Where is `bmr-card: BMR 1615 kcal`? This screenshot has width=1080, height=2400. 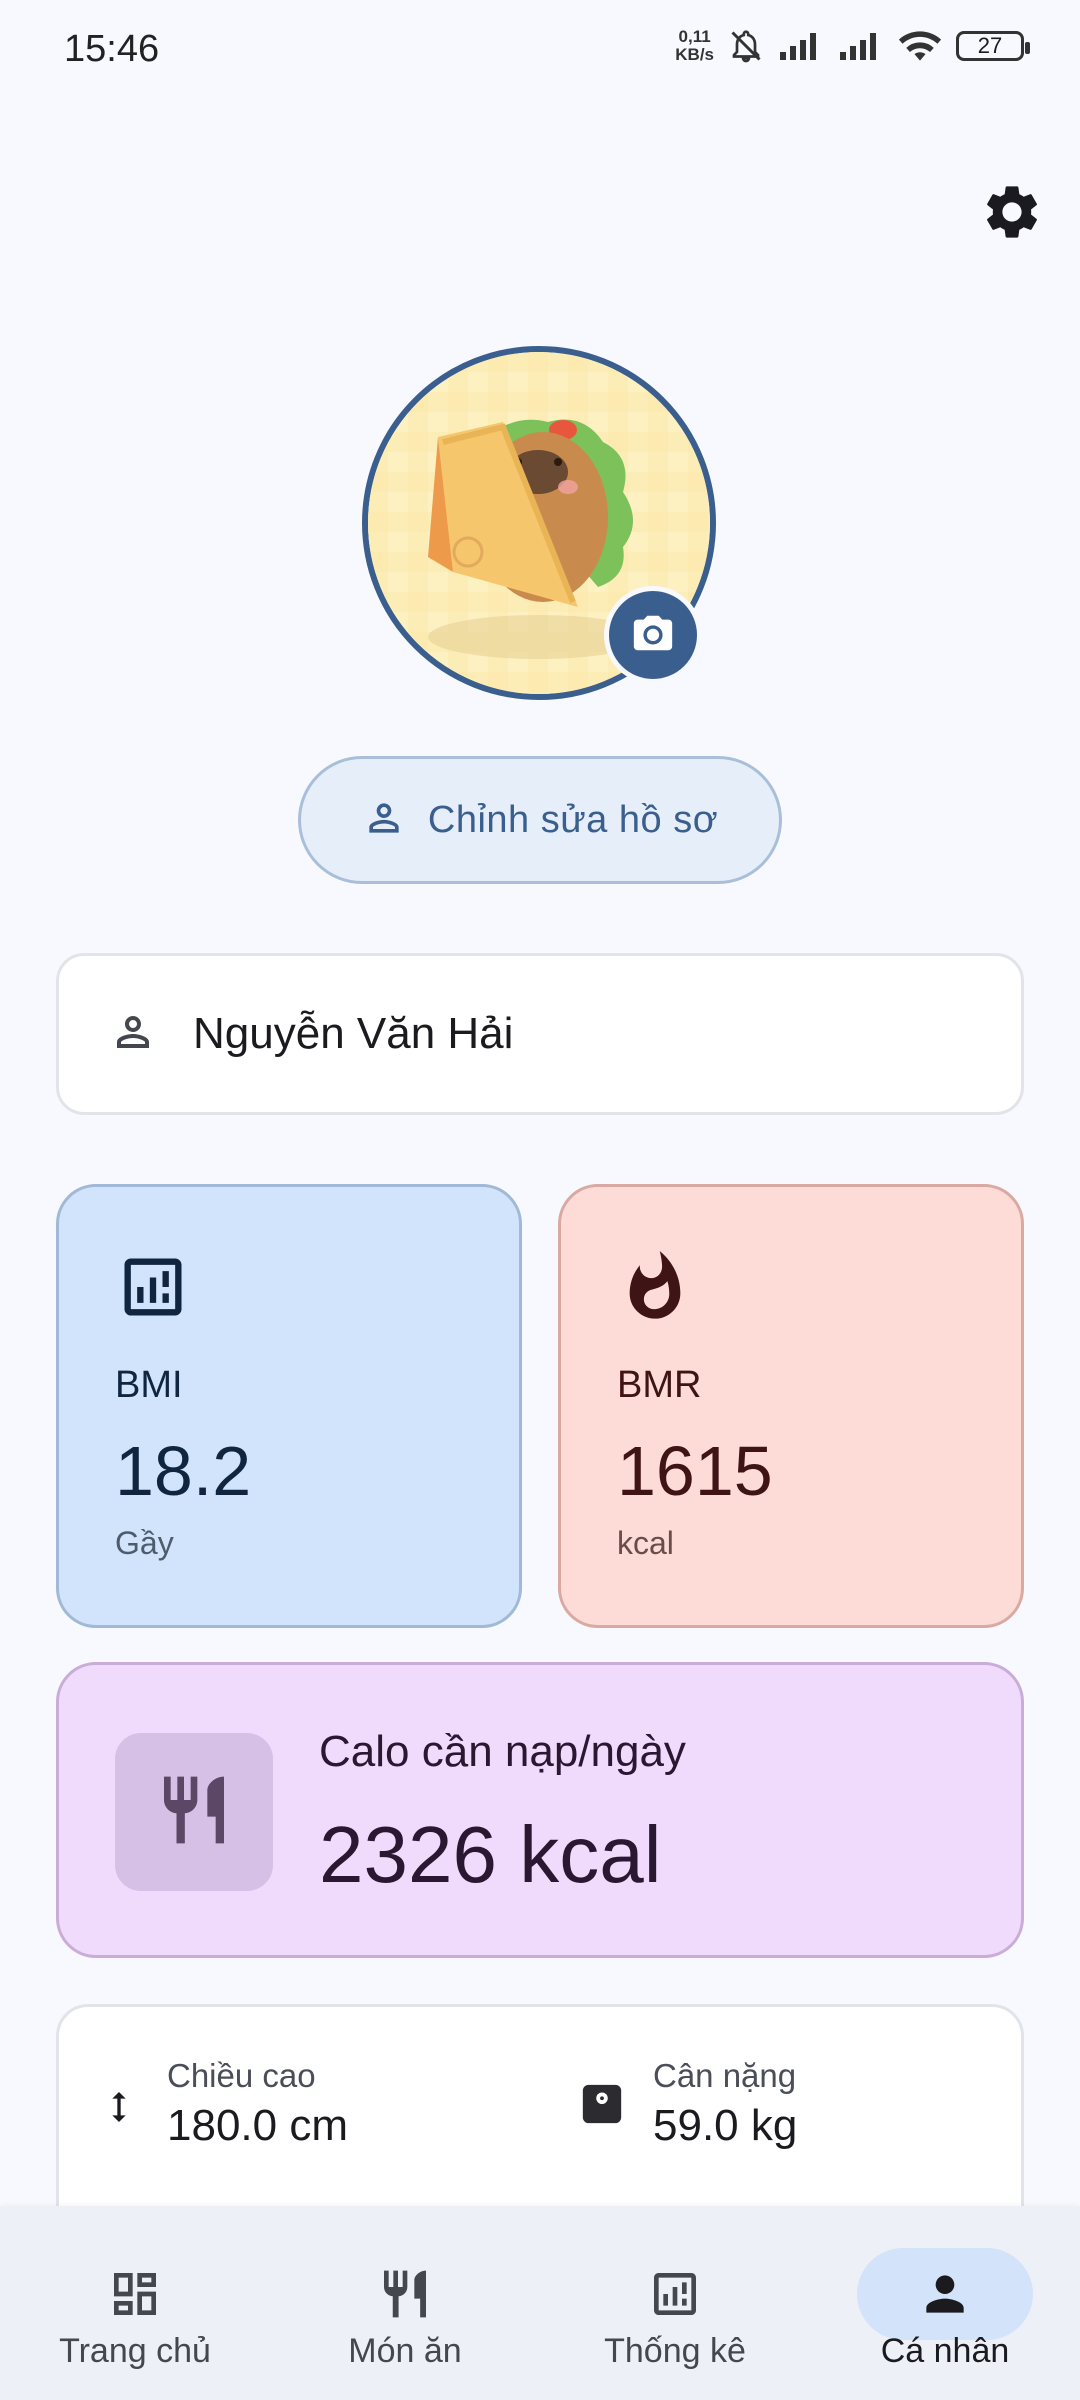
bmr-card: BMR 1615 kcal is located at coordinates (791, 1406).